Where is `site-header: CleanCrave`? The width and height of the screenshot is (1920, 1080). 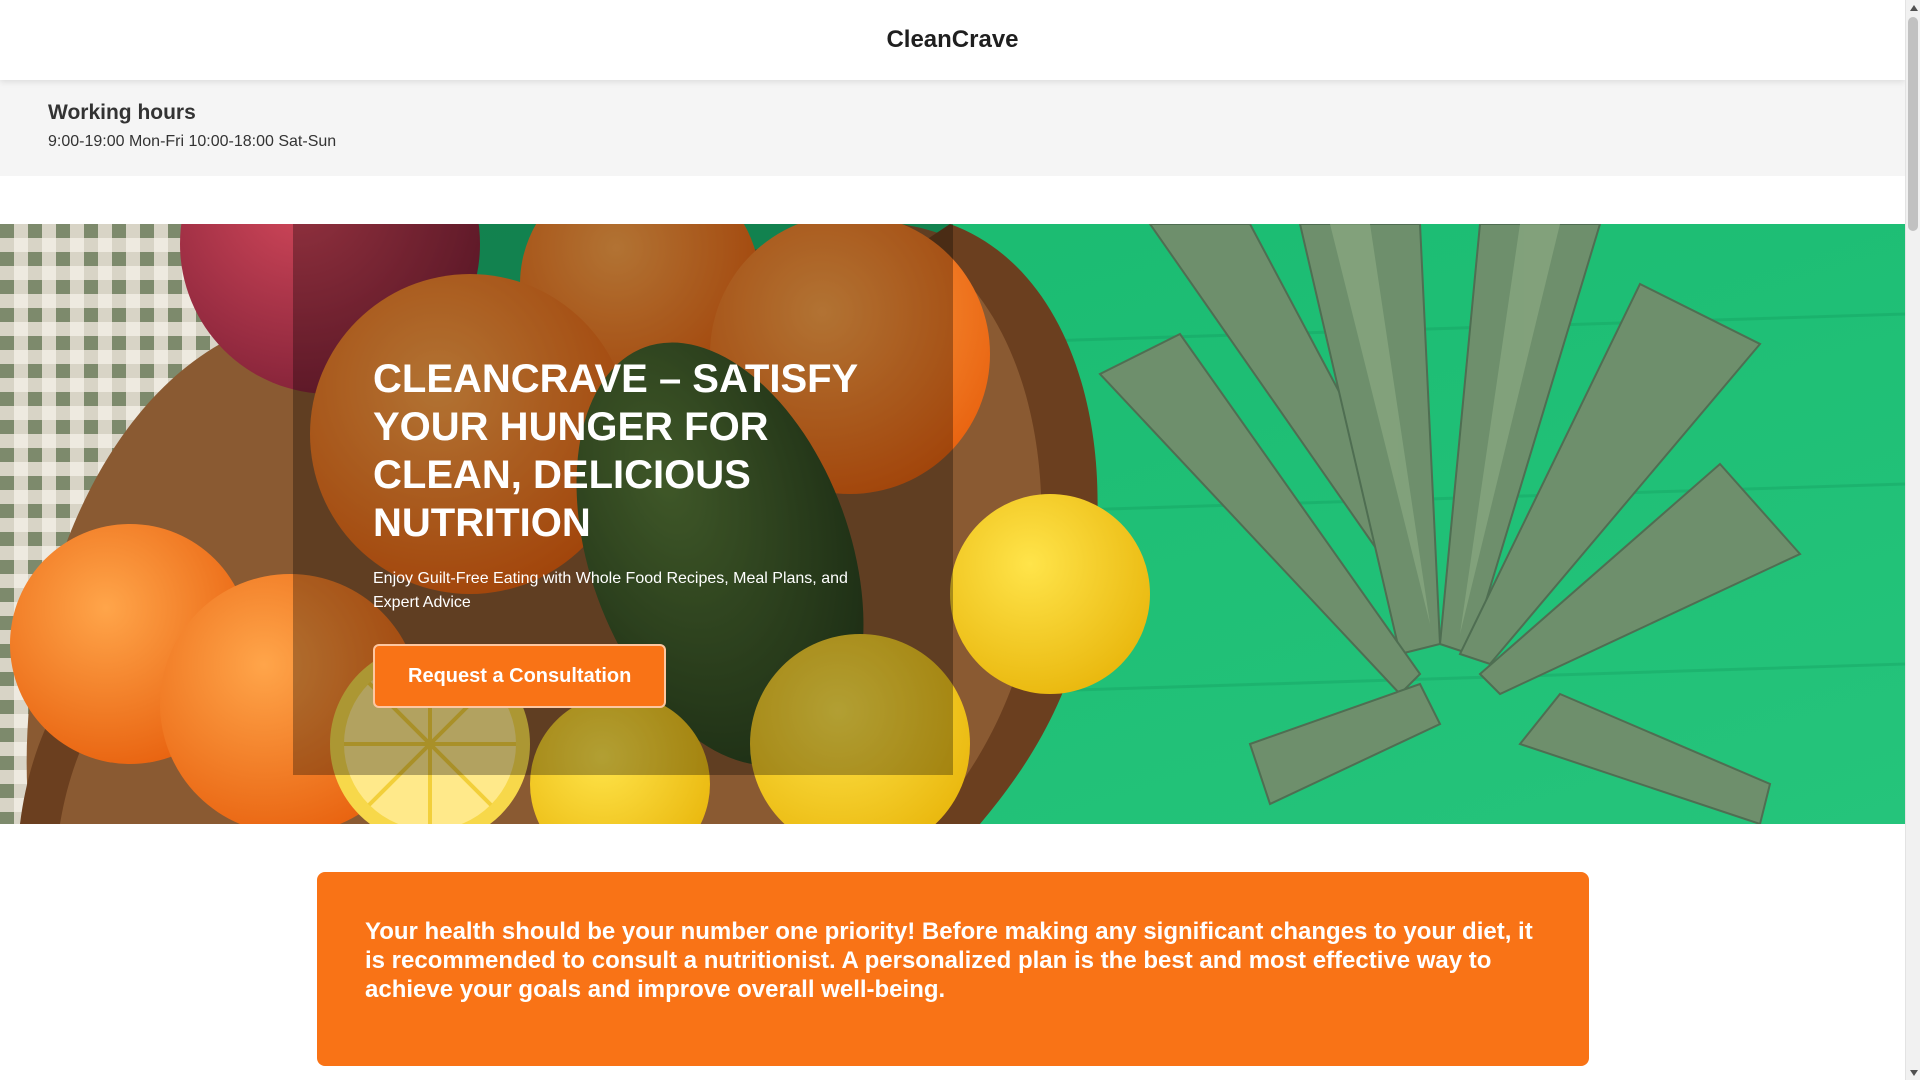
site-header: CleanCrave is located at coordinates (952, 40).